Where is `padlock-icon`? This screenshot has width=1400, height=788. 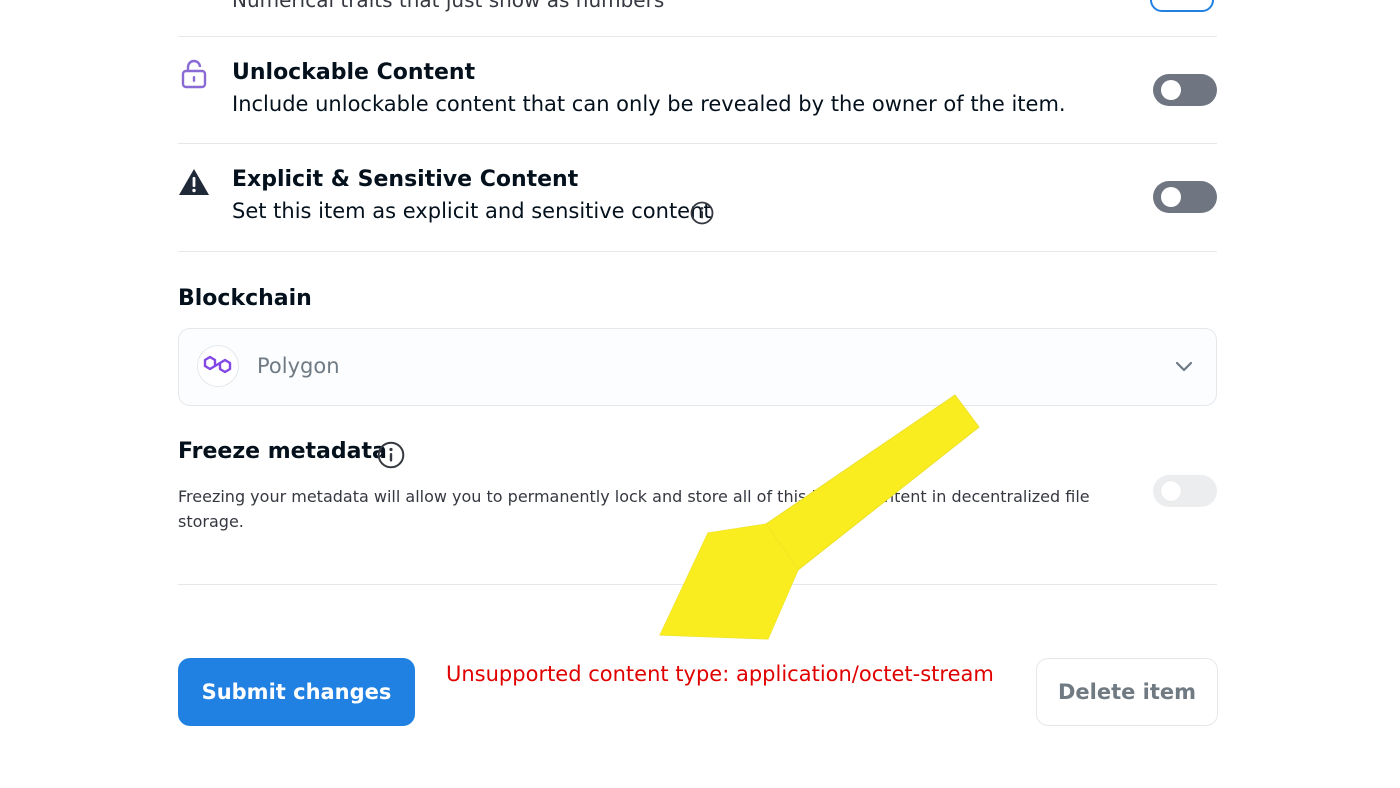 padlock-icon is located at coordinates (194, 76).